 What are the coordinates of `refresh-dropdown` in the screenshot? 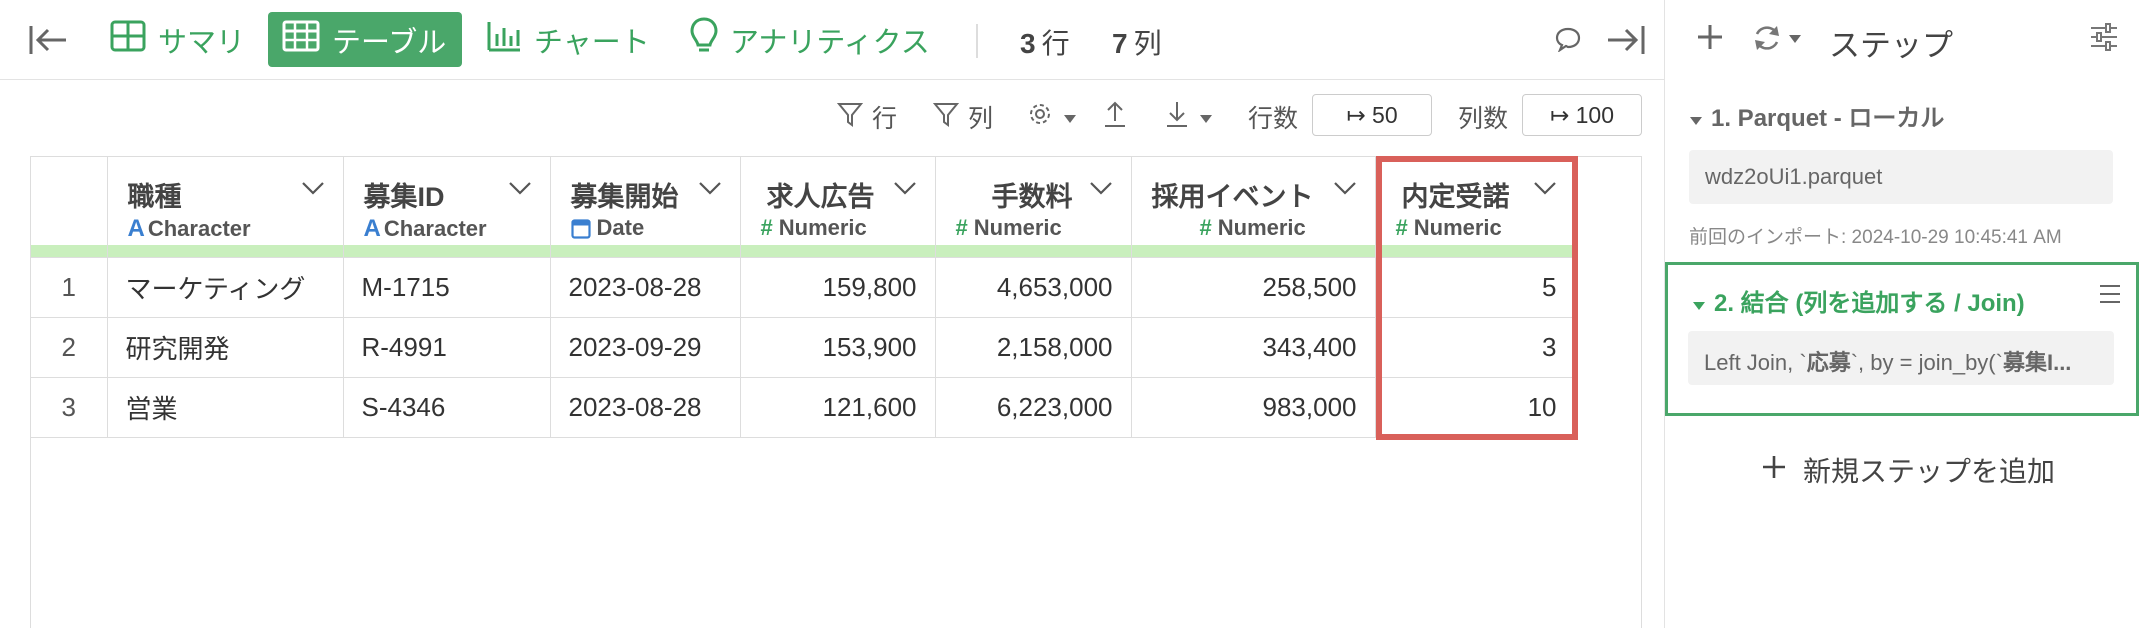 It's located at (1777, 40).